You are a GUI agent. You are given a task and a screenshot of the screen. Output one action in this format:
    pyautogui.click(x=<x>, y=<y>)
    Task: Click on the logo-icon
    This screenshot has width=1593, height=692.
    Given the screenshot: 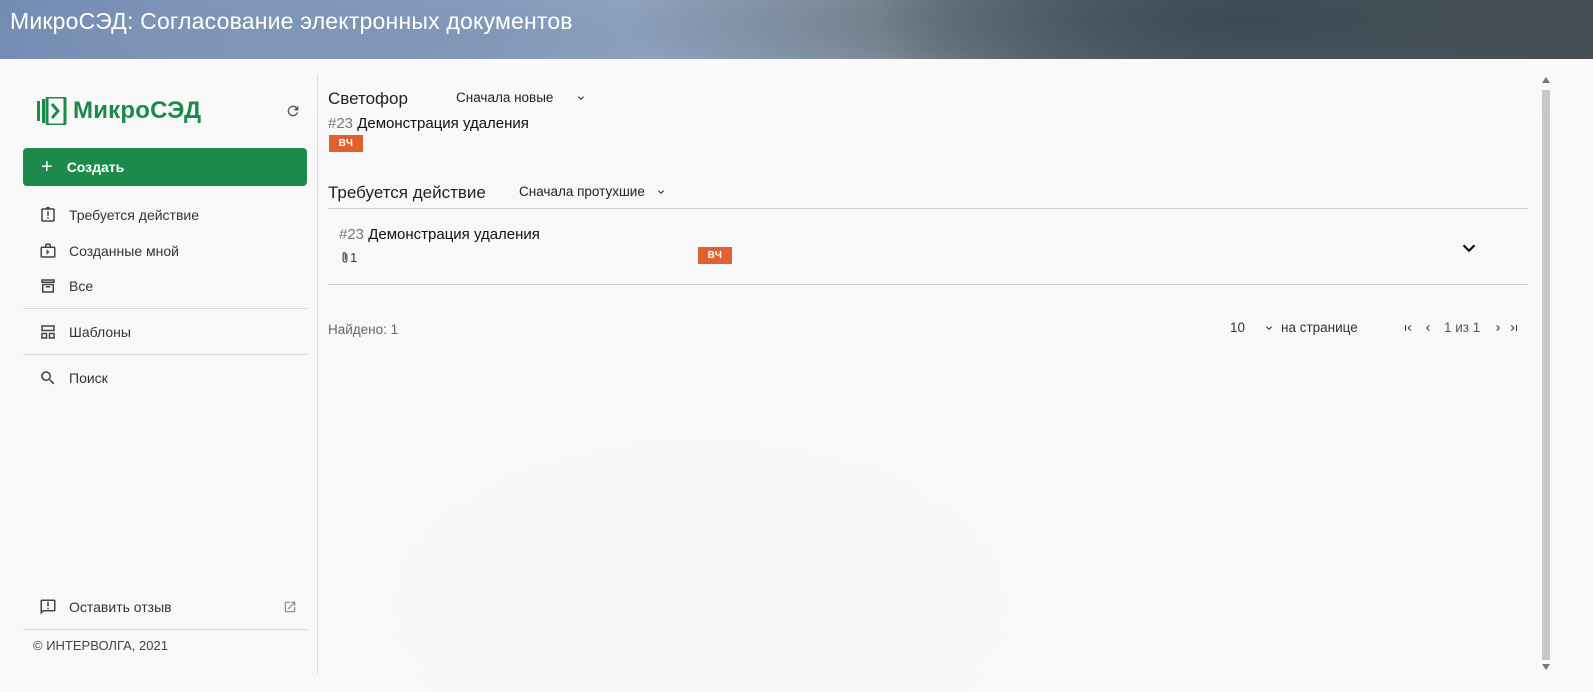 What is the action you would take?
    pyautogui.click(x=52, y=111)
    